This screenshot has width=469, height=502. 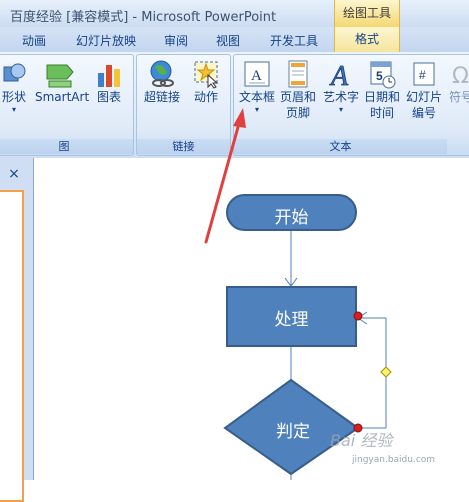 I want to click on textbox-button: A 文本框 ▾, so click(x=257, y=87).